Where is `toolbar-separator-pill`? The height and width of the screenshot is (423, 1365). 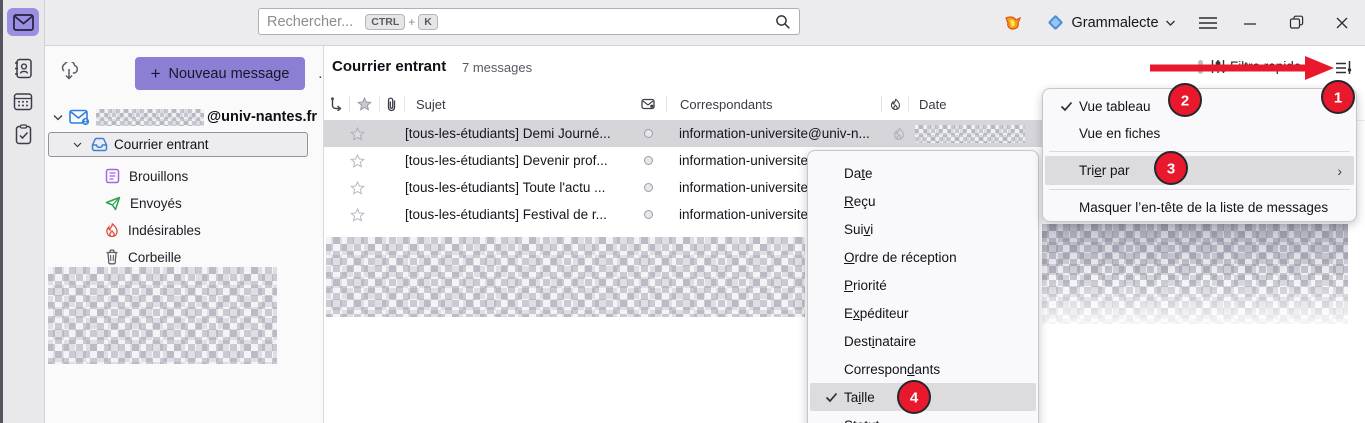 toolbar-separator-pill is located at coordinates (1200, 67).